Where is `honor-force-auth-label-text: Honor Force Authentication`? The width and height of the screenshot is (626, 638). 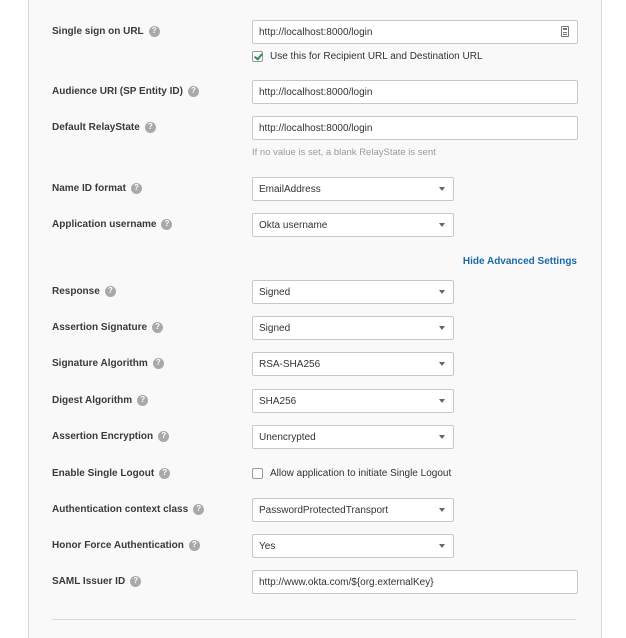
honor-force-auth-label-text: Honor Force Authentication is located at coordinates (118, 545).